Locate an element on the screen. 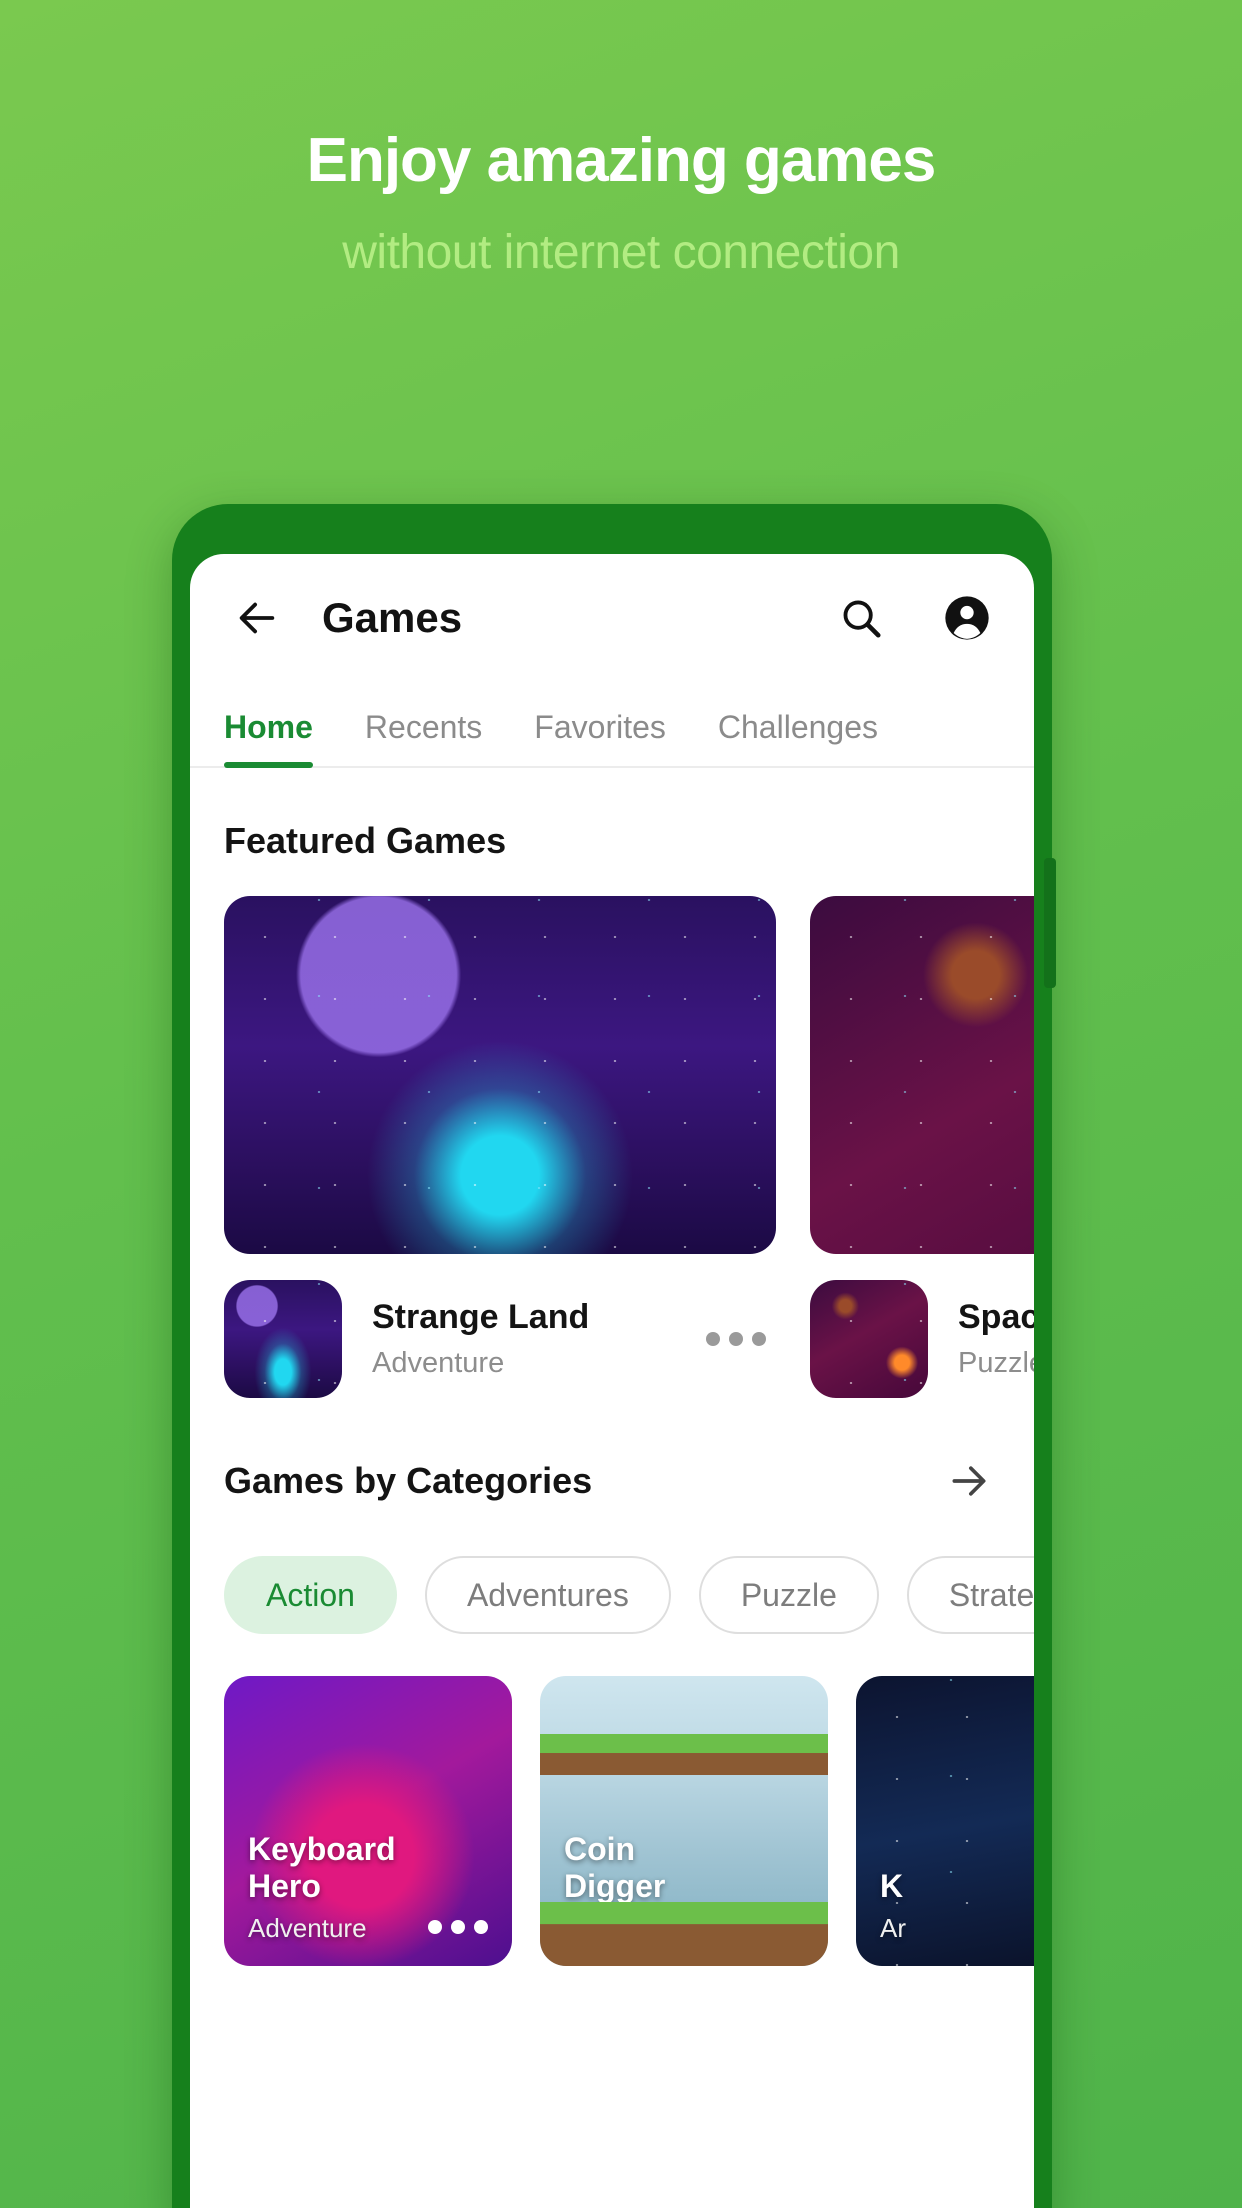 The image size is (1242, 2208). chip-adventures: Adventures is located at coordinates (547, 1595).